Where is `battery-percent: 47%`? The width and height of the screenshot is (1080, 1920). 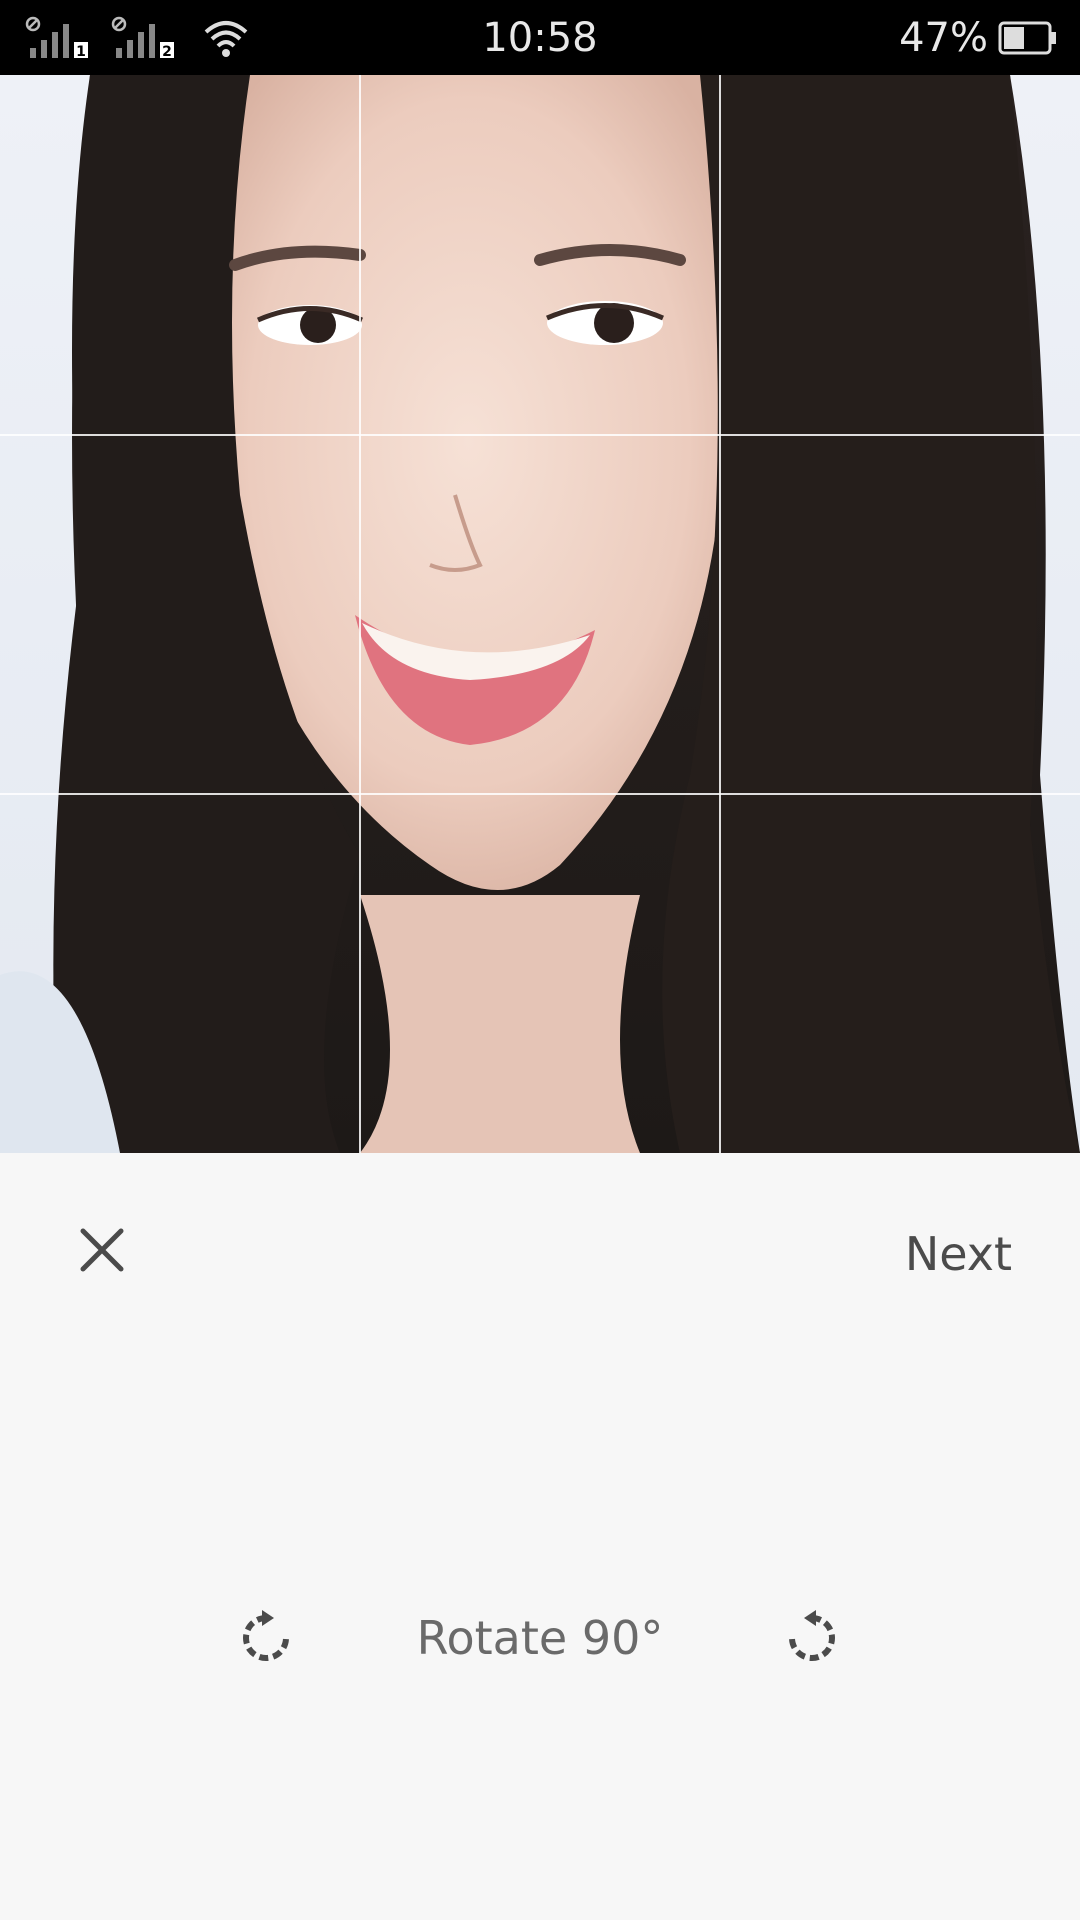 battery-percent: 47% is located at coordinates (943, 38).